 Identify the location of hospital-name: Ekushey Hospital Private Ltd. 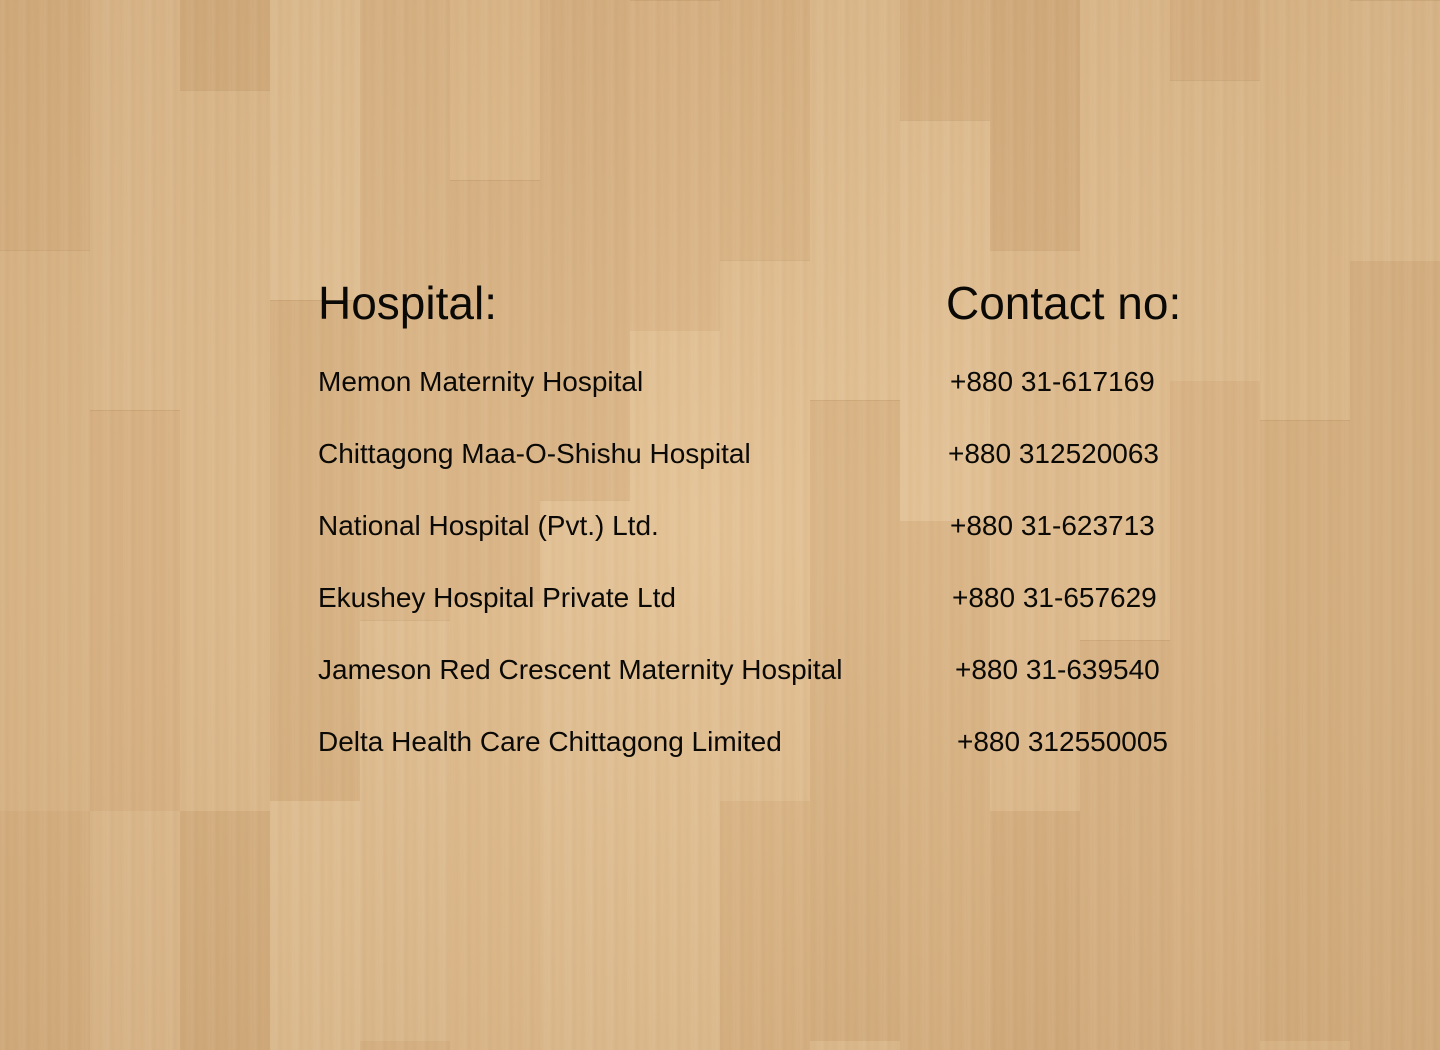
(497, 597).